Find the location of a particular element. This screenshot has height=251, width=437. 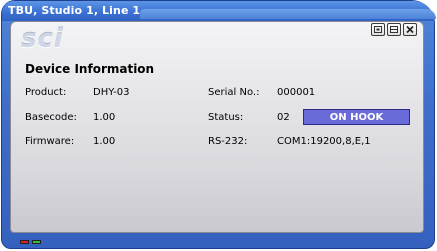

title-bar: TBU, Studio 1, Line 1 is located at coordinates (219, 11).